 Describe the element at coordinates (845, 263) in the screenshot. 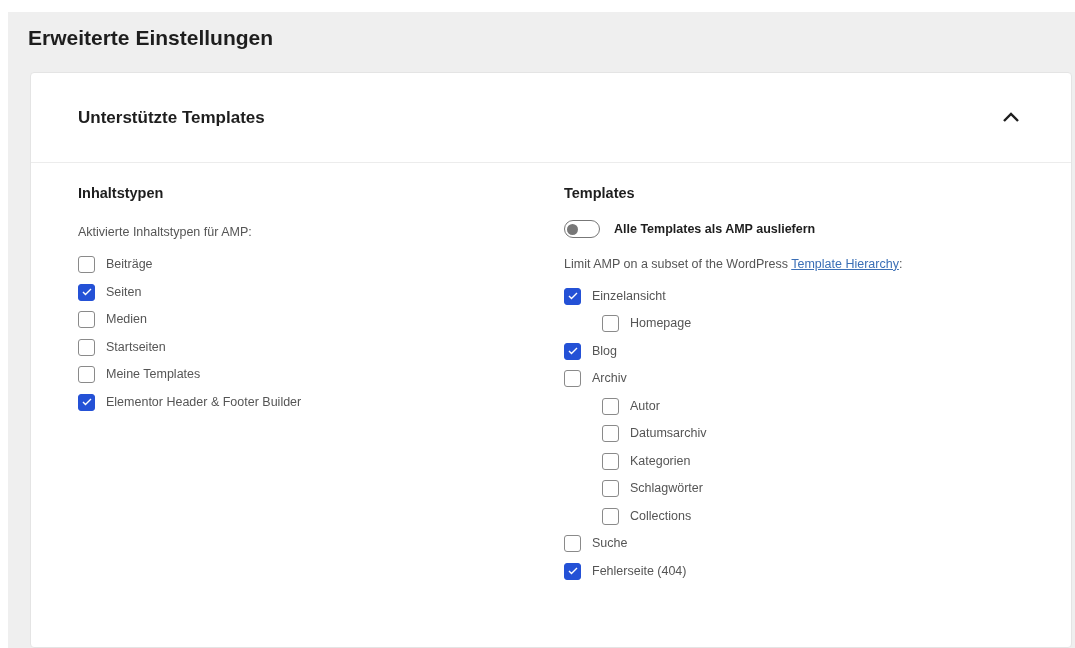

I see `template-hierarchy-link: Template Hierarchy` at that location.